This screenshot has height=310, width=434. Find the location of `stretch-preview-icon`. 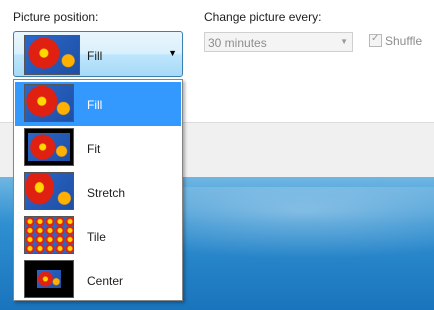

stretch-preview-icon is located at coordinates (49, 191).